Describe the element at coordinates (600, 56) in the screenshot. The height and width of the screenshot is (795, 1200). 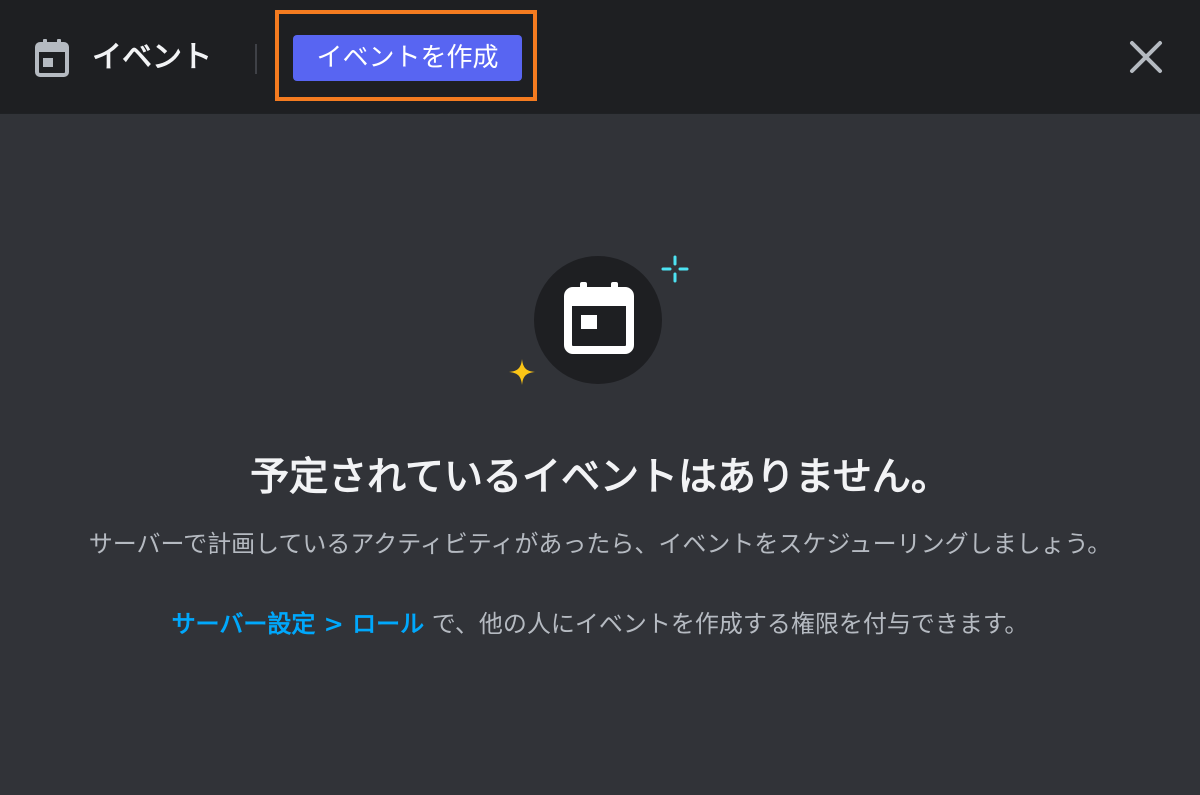
I see `events-header: イベント イベントを作成` at that location.